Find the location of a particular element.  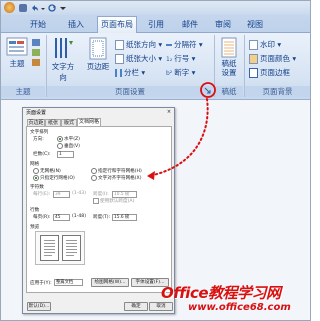

per-line-range: (1-43) is located at coordinates (79, 193).